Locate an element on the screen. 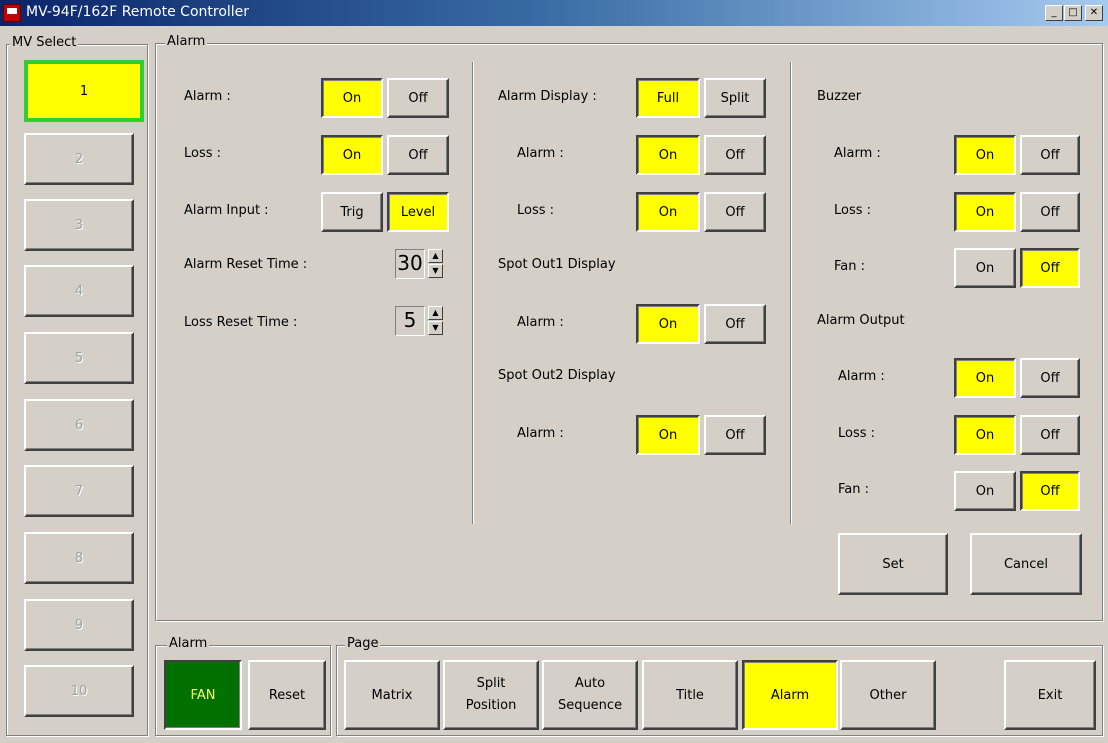 This screenshot has width=1108, height=743. display-alarm-off-button: Off is located at coordinates (735, 155).